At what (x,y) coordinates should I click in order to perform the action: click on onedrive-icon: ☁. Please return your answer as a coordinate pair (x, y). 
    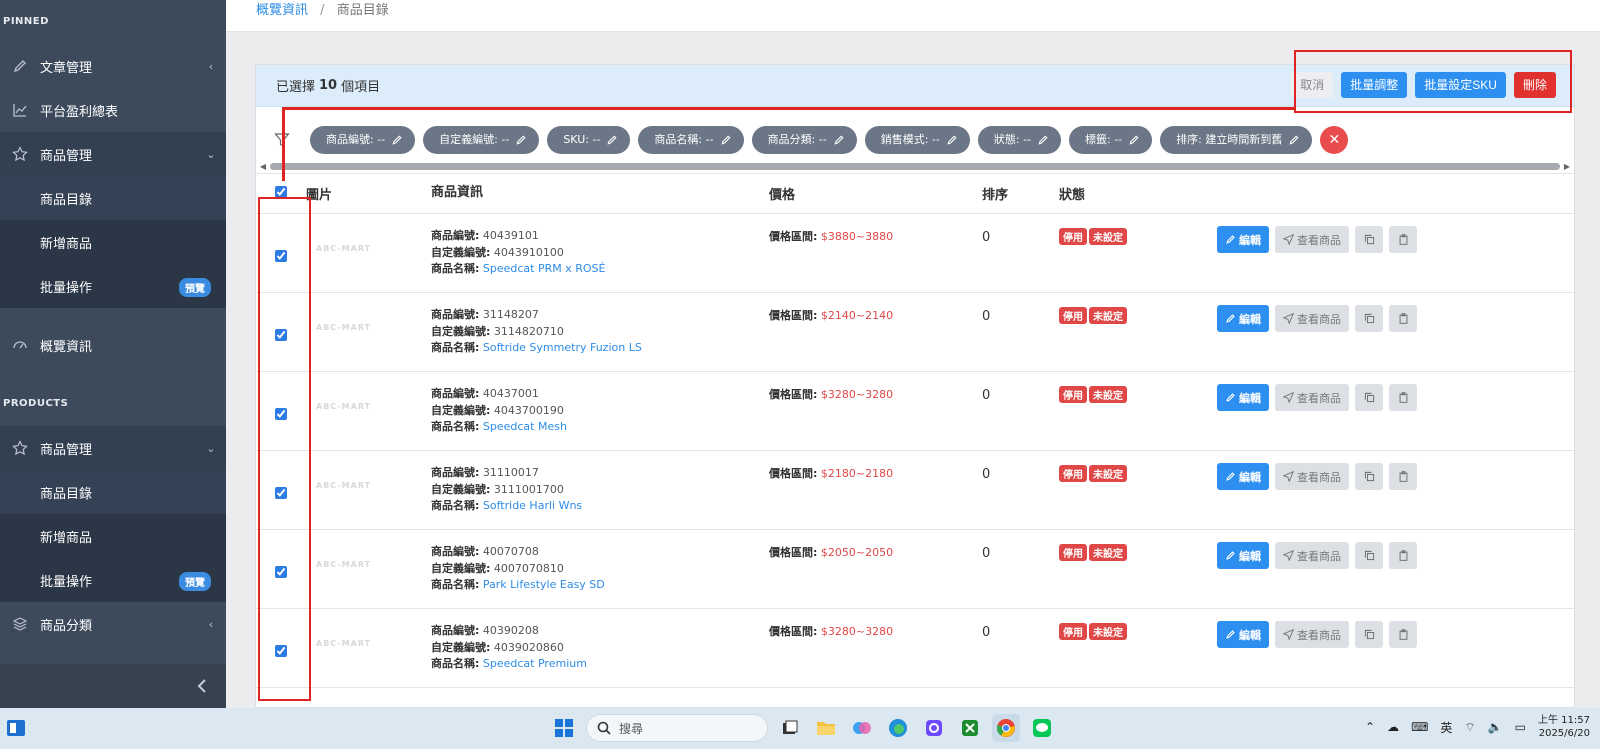
    Looking at the image, I should click on (1393, 727).